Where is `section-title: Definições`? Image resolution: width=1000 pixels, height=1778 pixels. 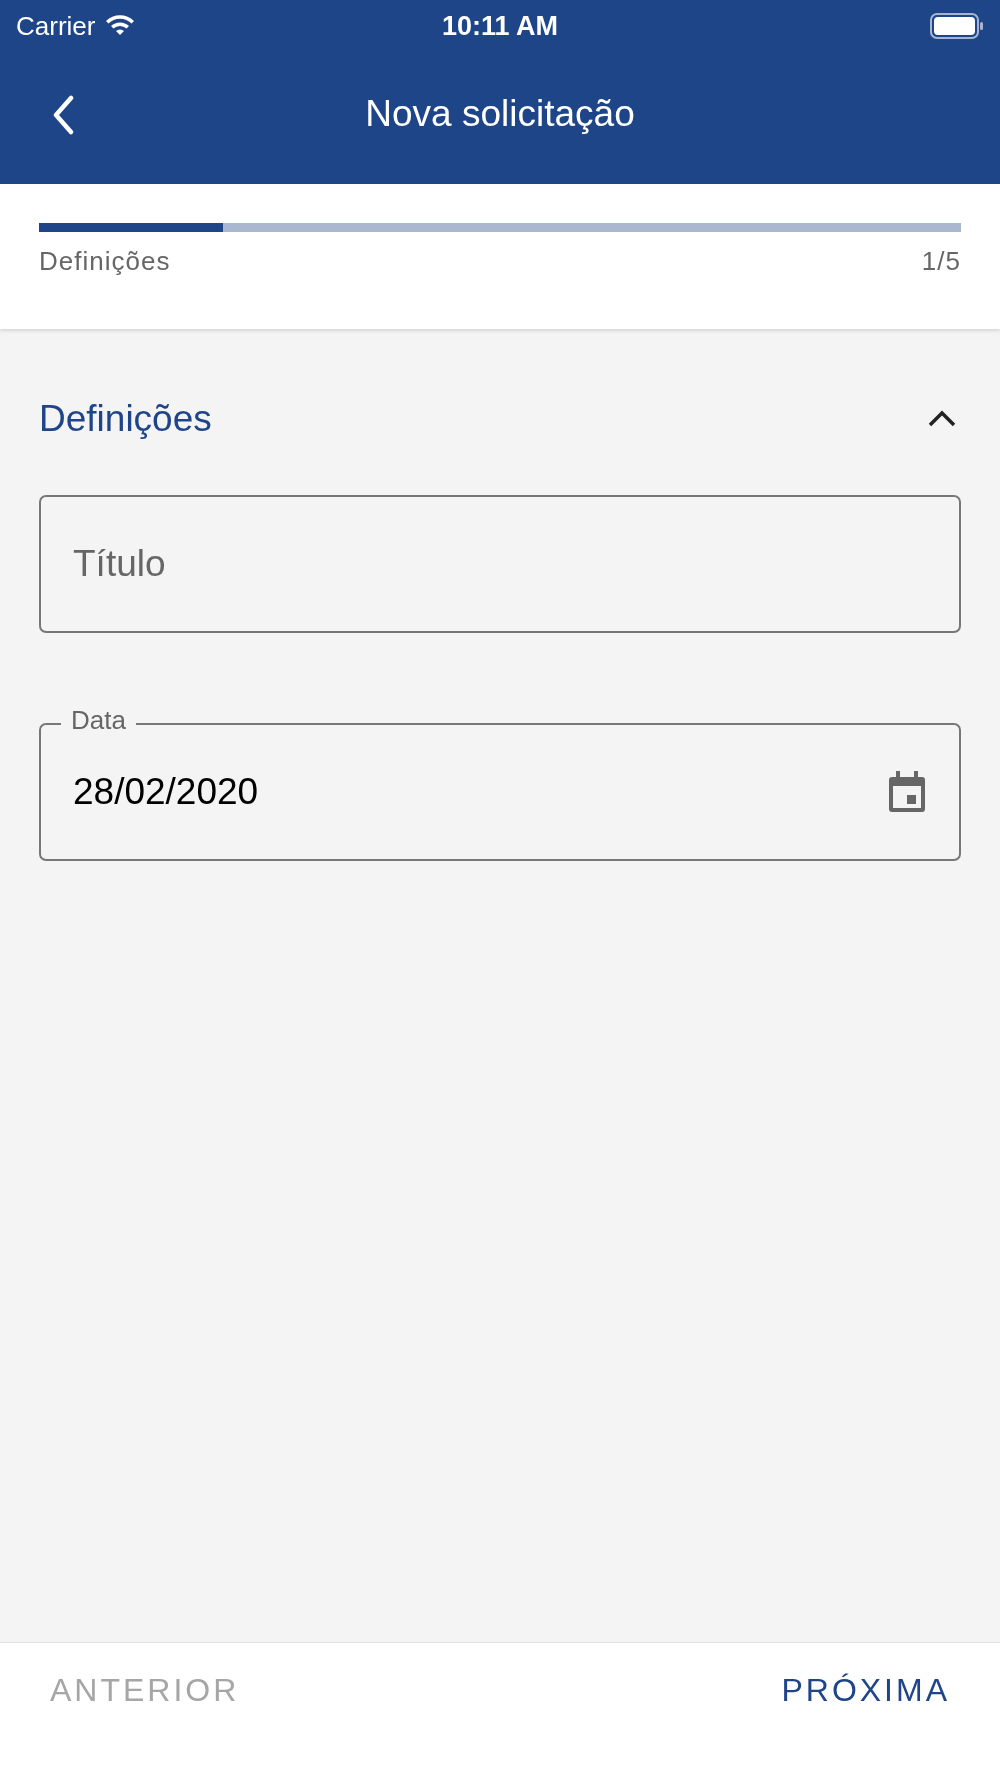 section-title: Definições is located at coordinates (125, 419).